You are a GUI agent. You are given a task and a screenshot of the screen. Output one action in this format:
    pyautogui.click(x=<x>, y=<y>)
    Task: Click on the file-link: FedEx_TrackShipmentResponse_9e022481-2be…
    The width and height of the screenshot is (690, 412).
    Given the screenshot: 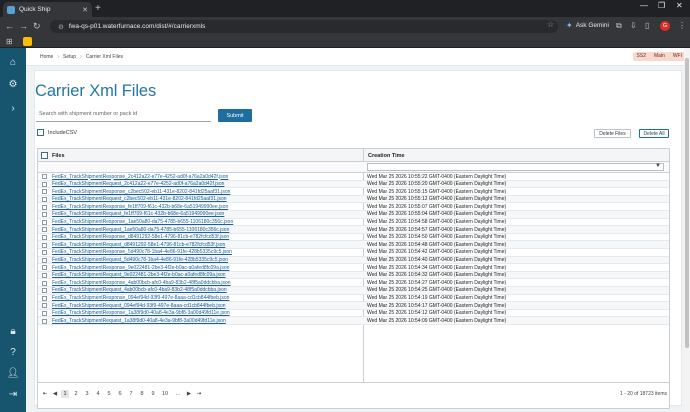 What is the action you would take?
    pyautogui.click(x=140, y=268)
    